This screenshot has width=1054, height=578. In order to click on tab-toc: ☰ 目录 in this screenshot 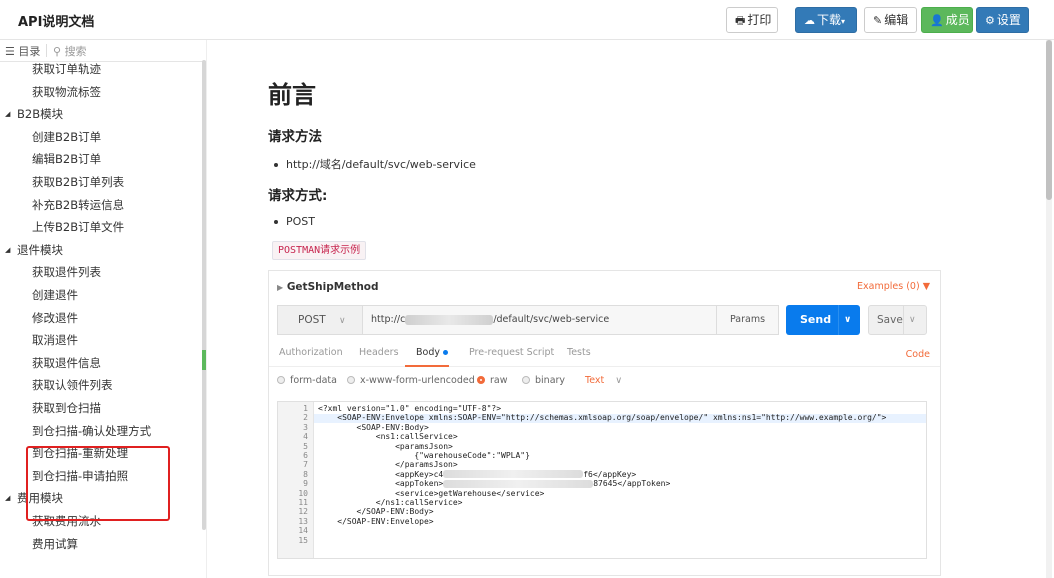, I will do `click(22, 51)`.